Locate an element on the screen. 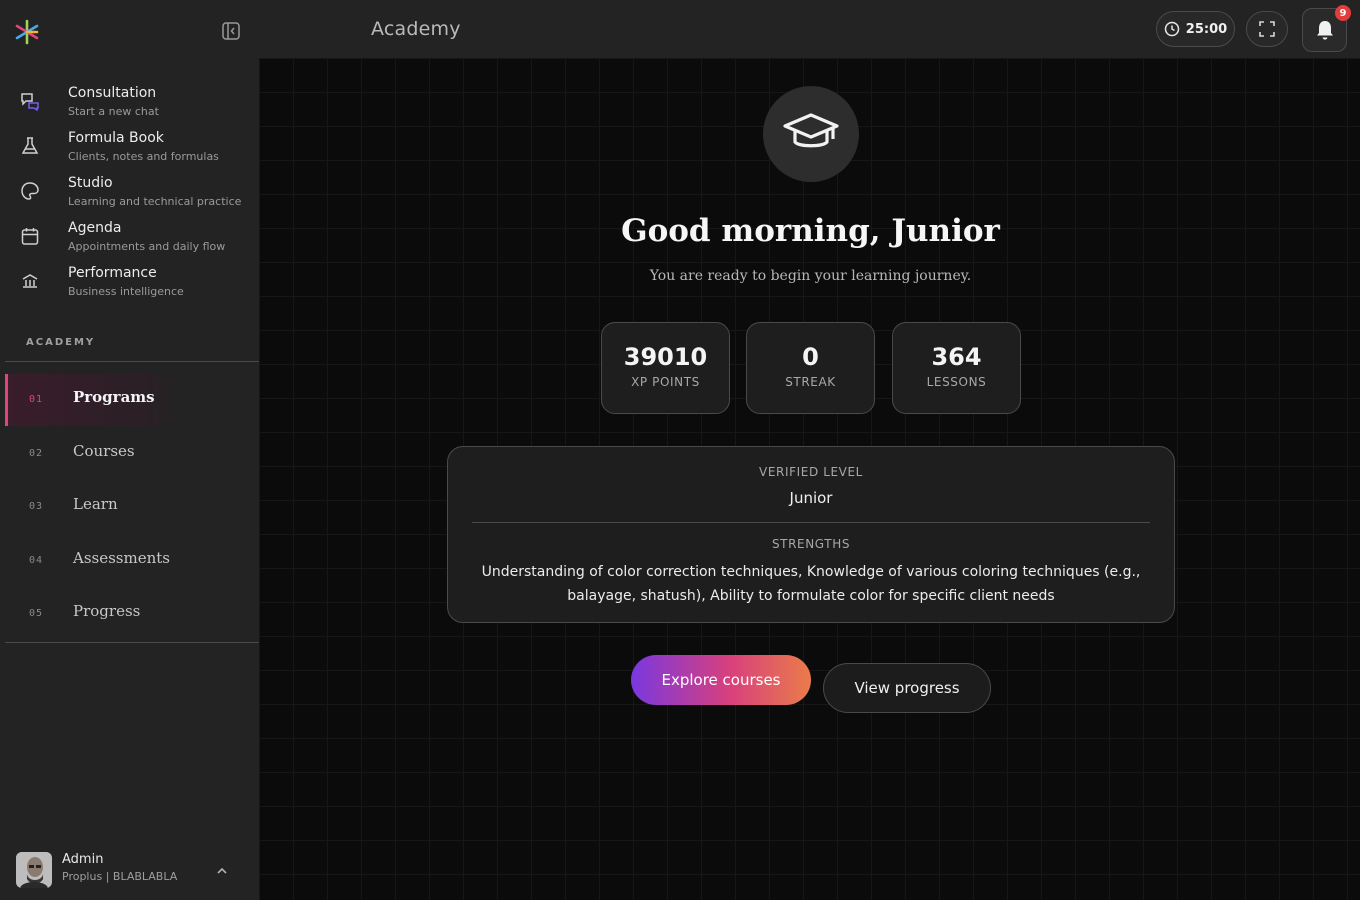 The image size is (1360, 900). strengths-label: STRENGTHS is located at coordinates (811, 544).